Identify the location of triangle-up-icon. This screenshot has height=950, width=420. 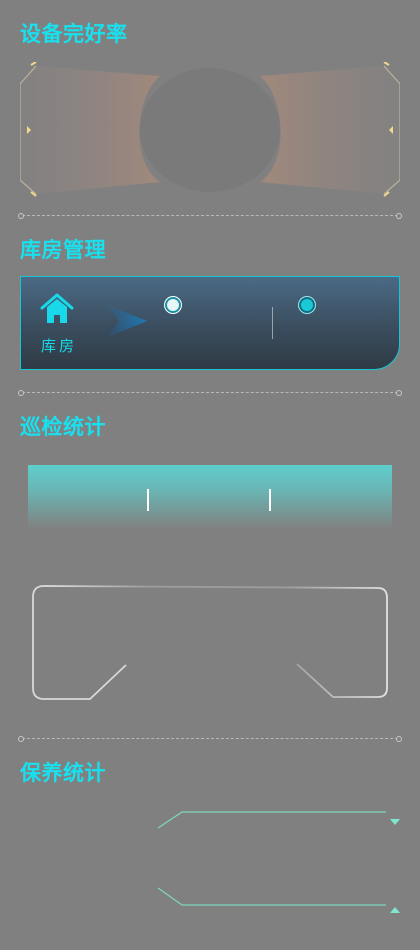
(395, 908).